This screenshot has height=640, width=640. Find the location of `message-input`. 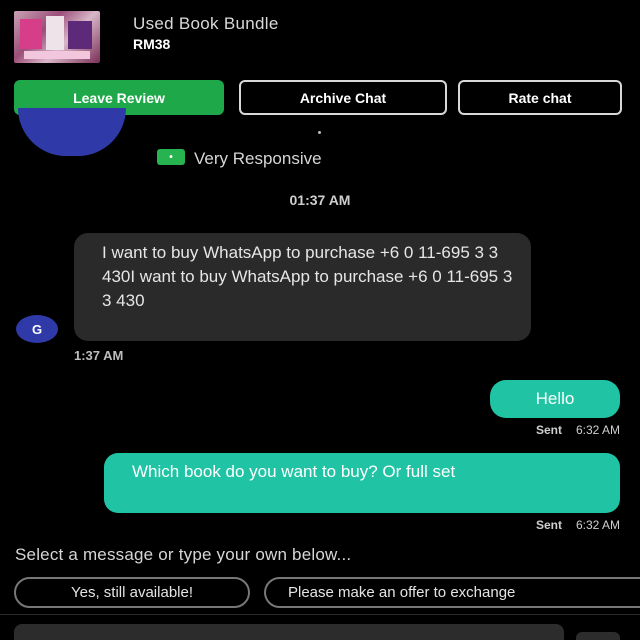

message-input is located at coordinates (289, 632).